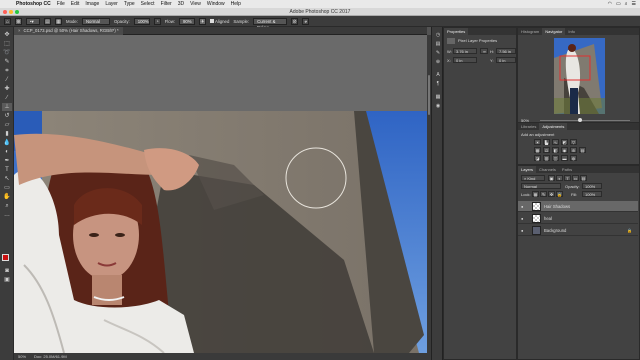 The width and height of the screenshot is (640, 360). Describe the element at coordinates (592, 186) in the screenshot. I see `layer-opacity-input: 100%` at that location.